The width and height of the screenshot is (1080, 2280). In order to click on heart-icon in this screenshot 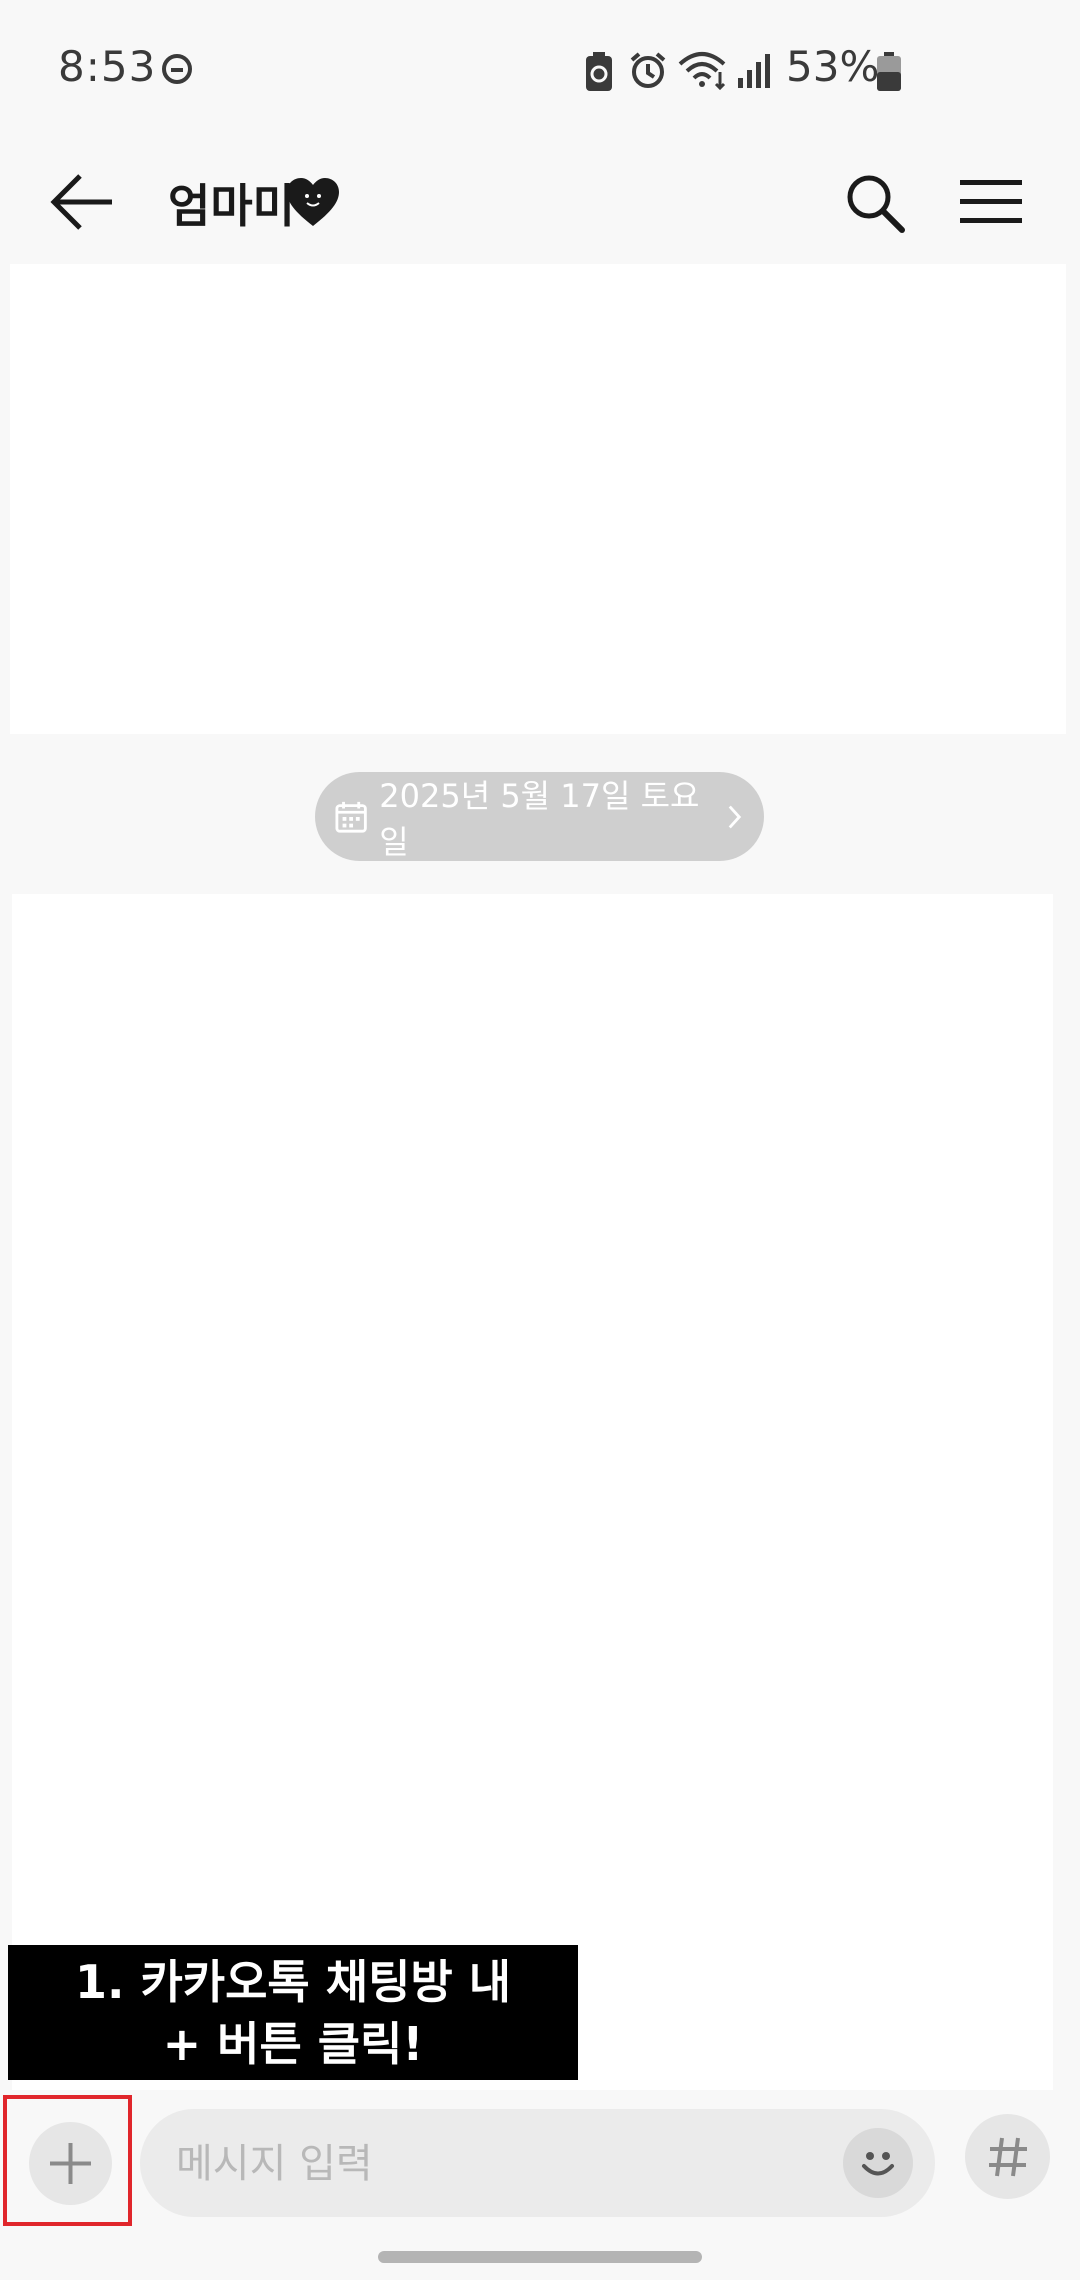, I will do `click(313, 202)`.